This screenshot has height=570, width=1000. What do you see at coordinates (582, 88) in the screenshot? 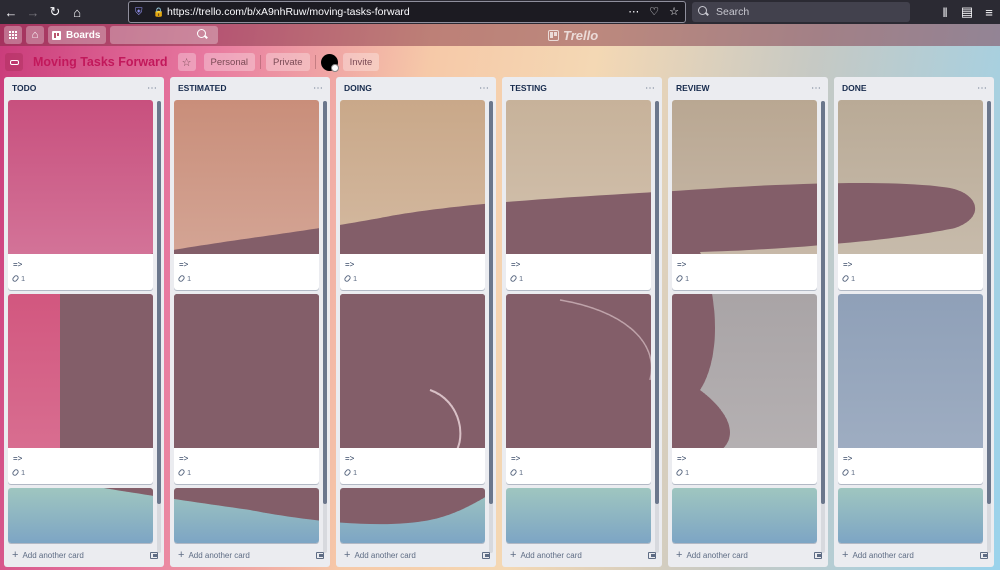
I see `list-header: TESTING ⋯` at bounding box center [582, 88].